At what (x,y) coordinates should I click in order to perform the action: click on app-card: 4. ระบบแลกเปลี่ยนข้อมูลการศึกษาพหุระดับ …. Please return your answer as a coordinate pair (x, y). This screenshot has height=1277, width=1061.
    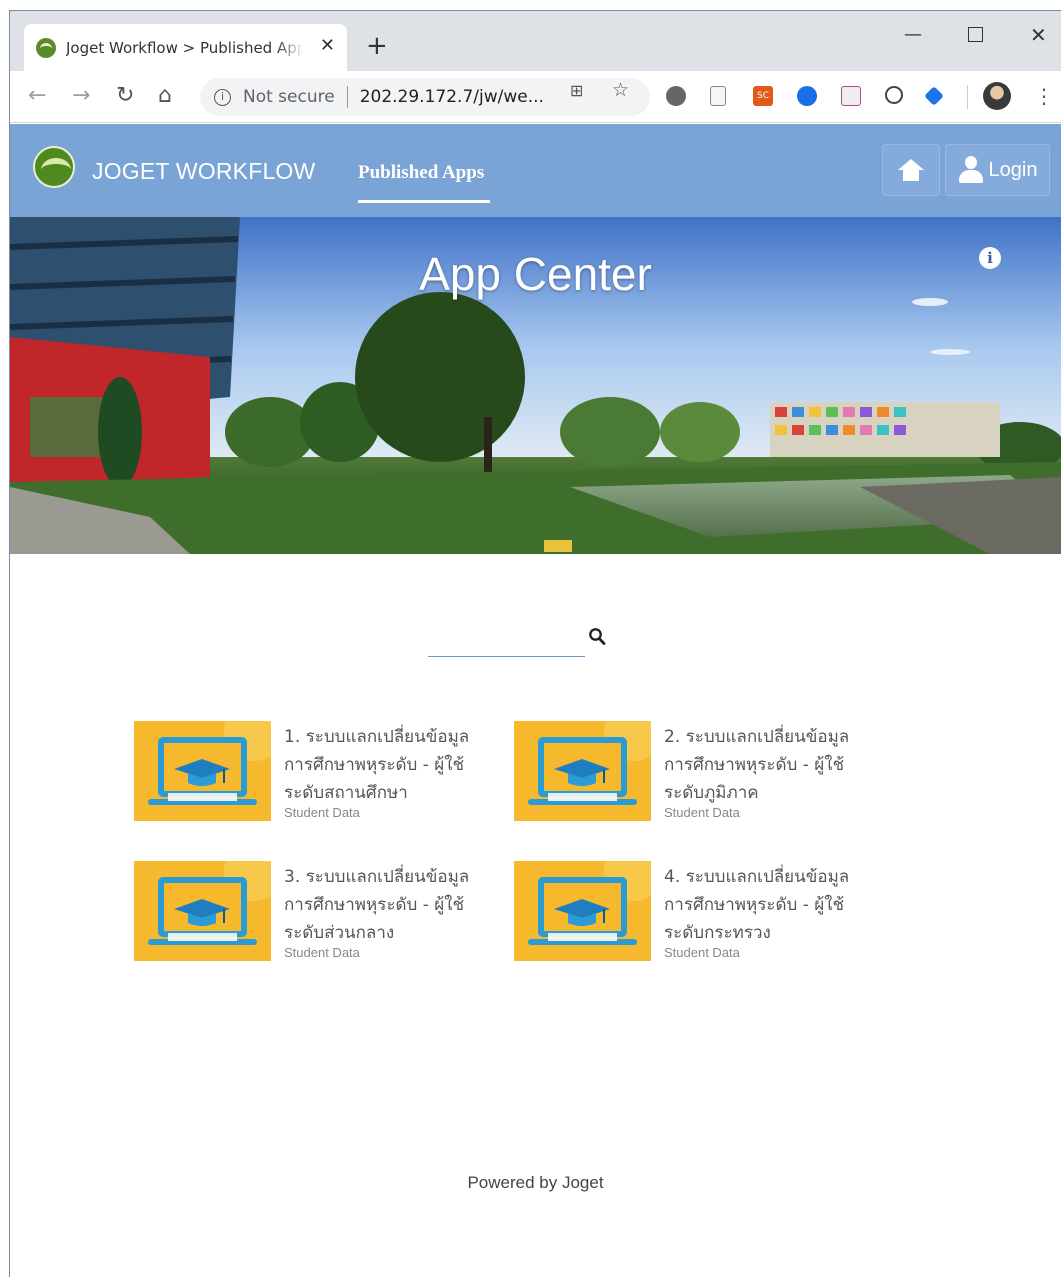
    Looking at the image, I should click on (694, 916).